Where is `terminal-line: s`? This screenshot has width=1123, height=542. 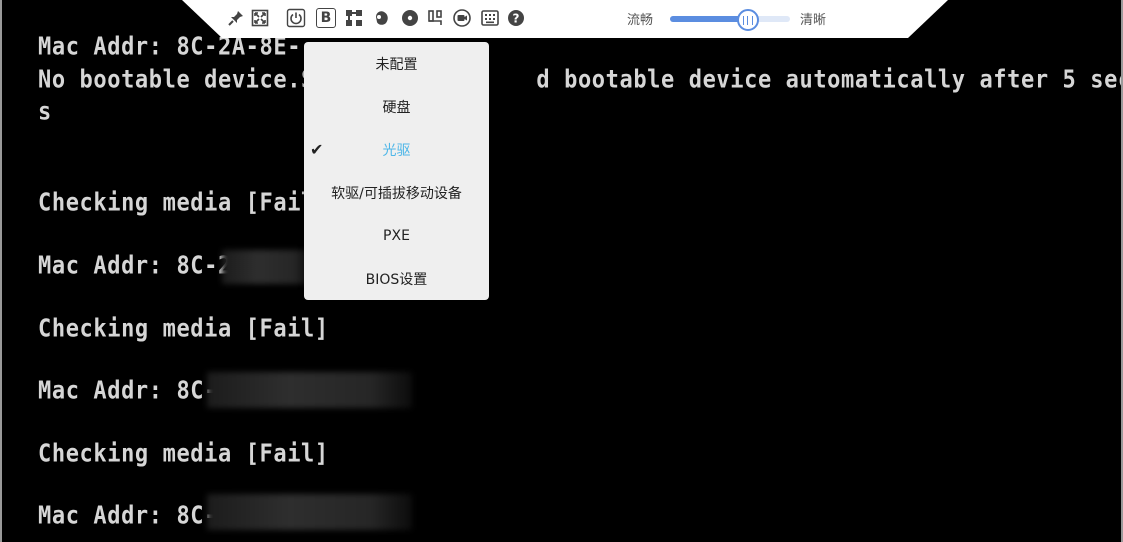 terminal-line: s is located at coordinates (45, 112).